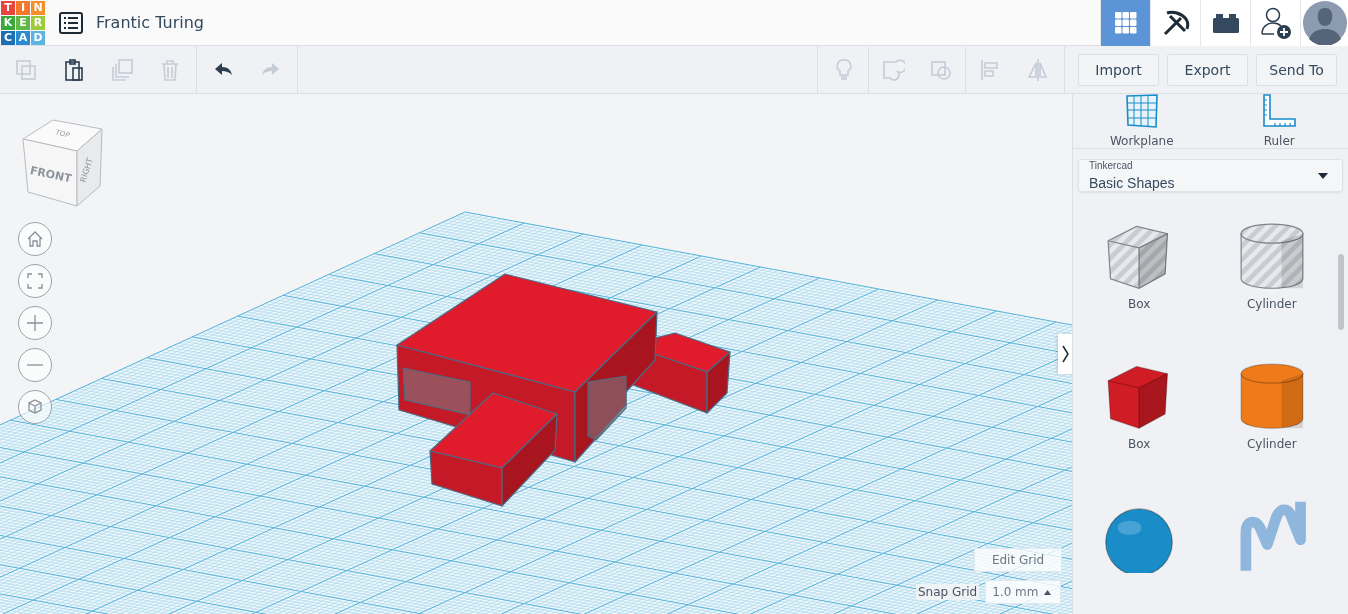 The height and width of the screenshot is (614, 1348). Describe the element at coordinates (1018, 560) in the screenshot. I see `edit-grid-button: Edit Grid` at that location.